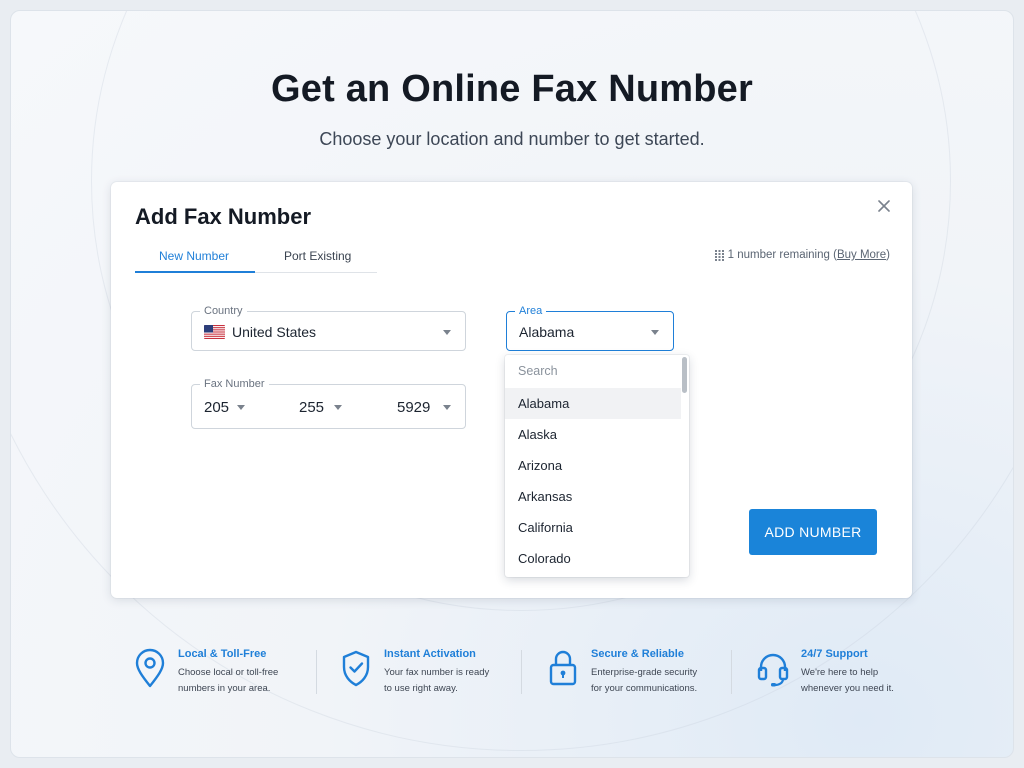 The width and height of the screenshot is (1024, 768). I want to click on dropdown-scrollbar, so click(684, 375).